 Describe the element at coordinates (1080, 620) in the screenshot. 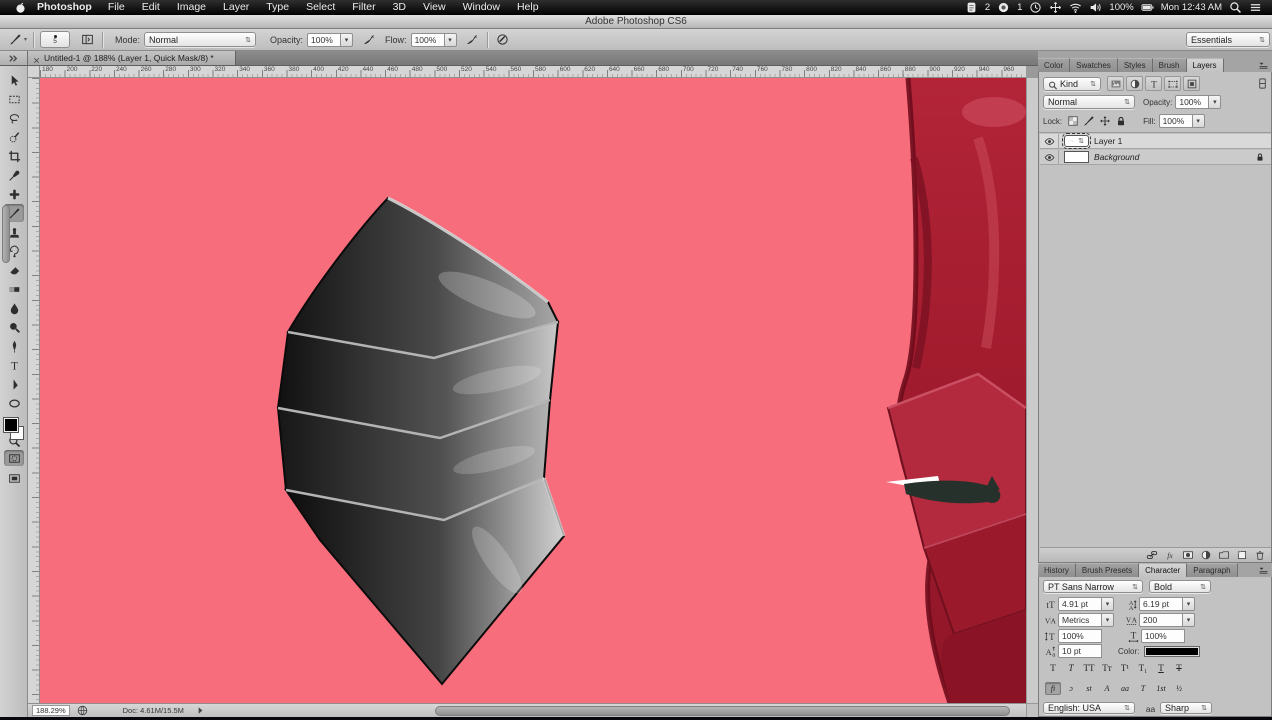

I see `kerning-field: Metrics` at that location.